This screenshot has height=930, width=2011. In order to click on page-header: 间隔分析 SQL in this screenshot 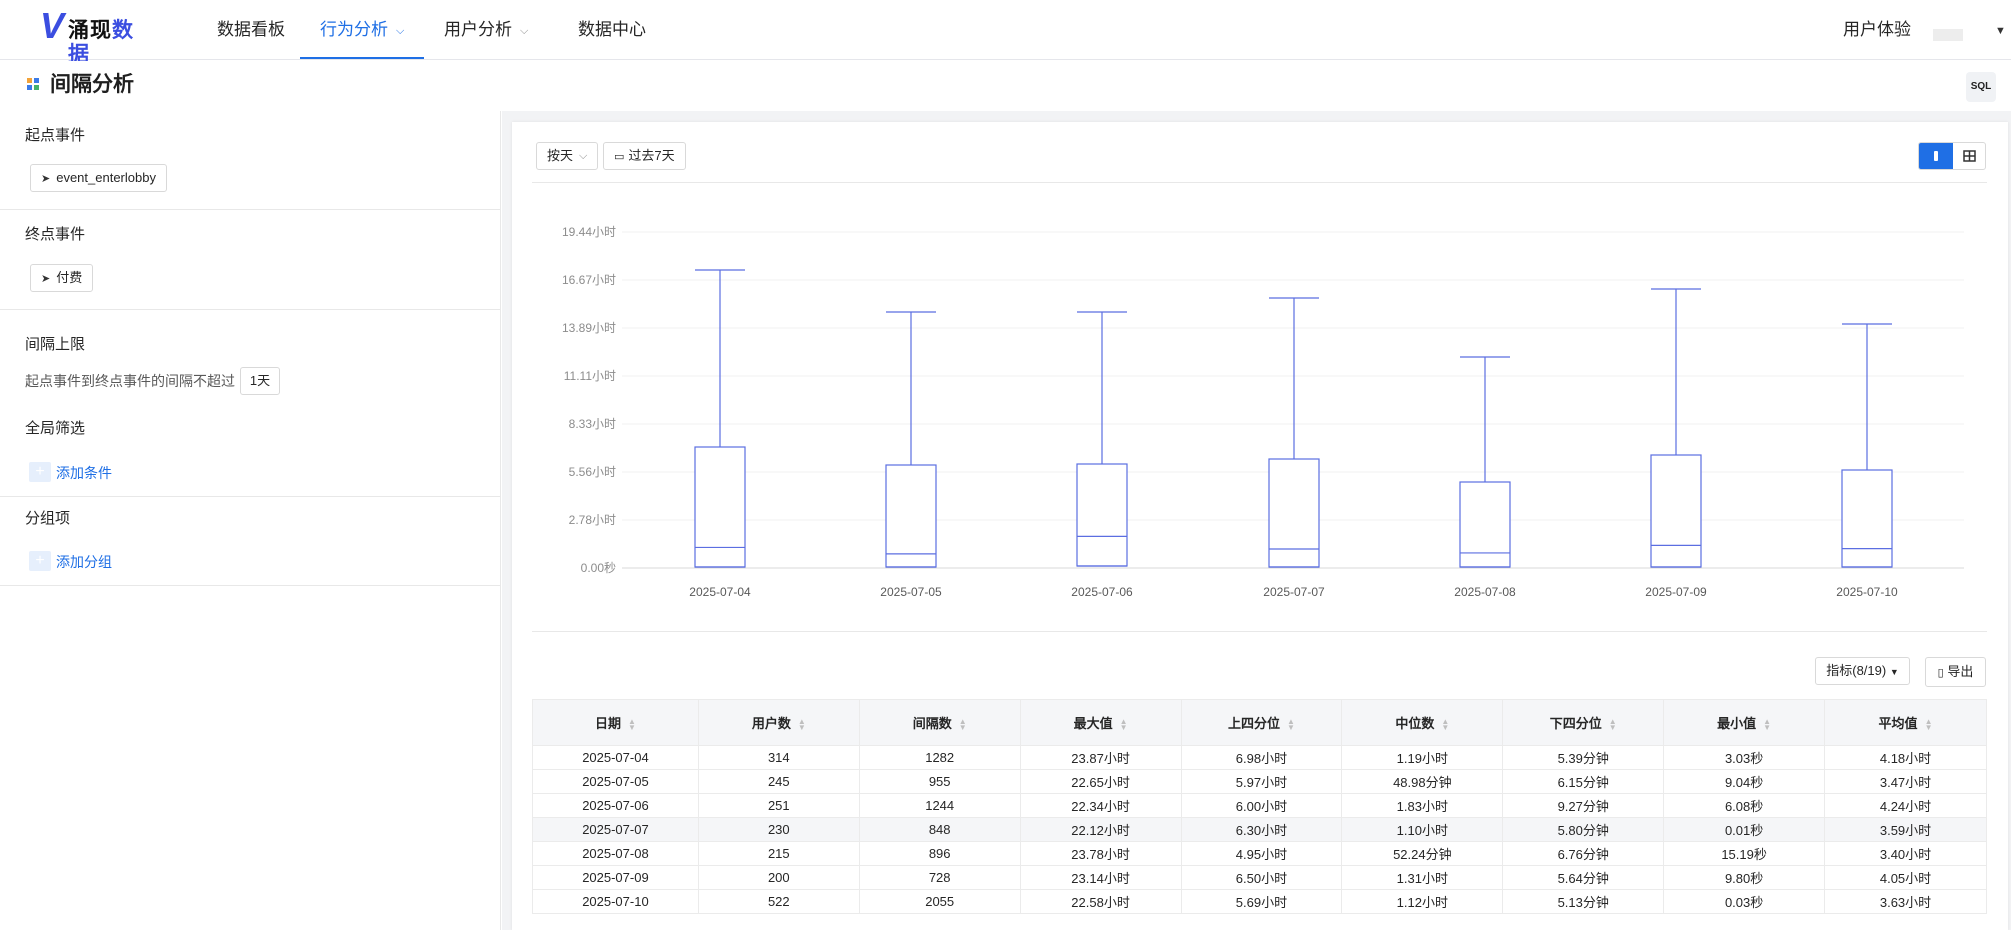, I will do `click(1005, 86)`.